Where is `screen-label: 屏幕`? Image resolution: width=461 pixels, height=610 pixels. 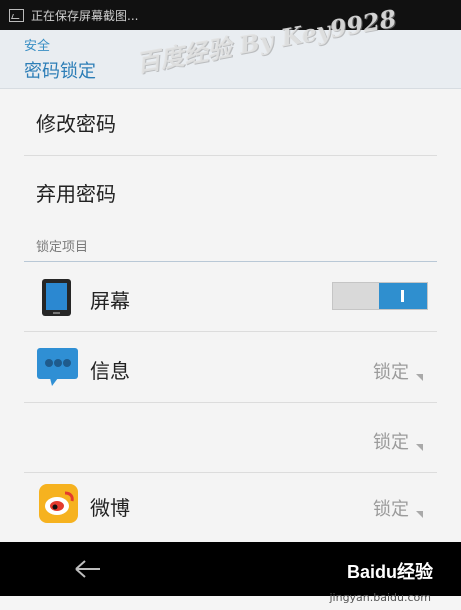 screen-label: 屏幕 is located at coordinates (110, 301).